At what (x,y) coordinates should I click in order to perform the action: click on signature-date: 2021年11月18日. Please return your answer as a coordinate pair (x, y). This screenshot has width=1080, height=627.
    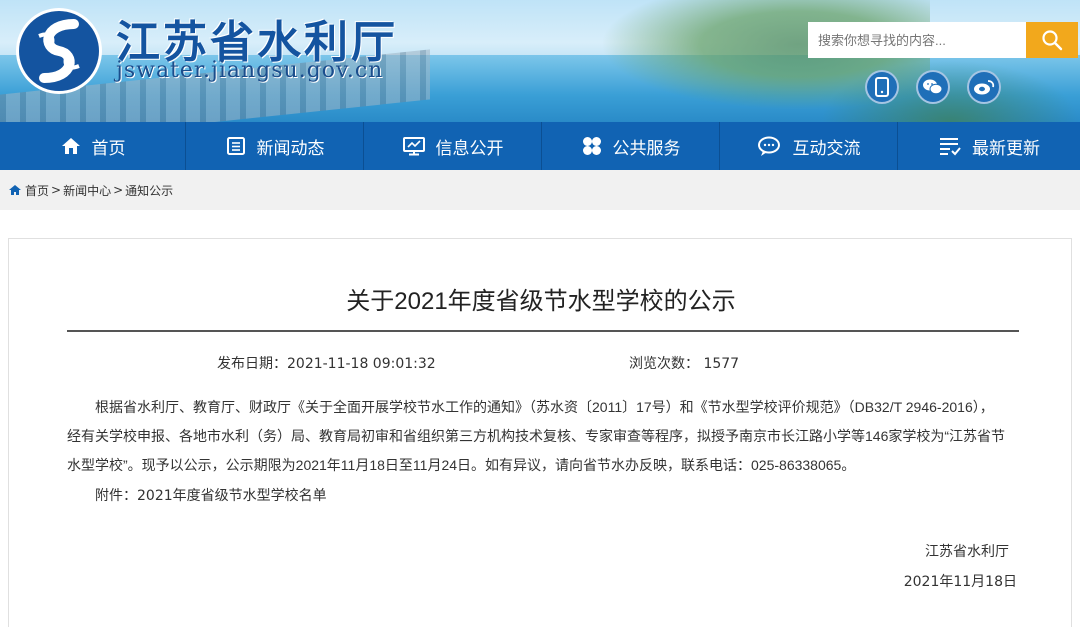
    Looking at the image, I should click on (960, 582).